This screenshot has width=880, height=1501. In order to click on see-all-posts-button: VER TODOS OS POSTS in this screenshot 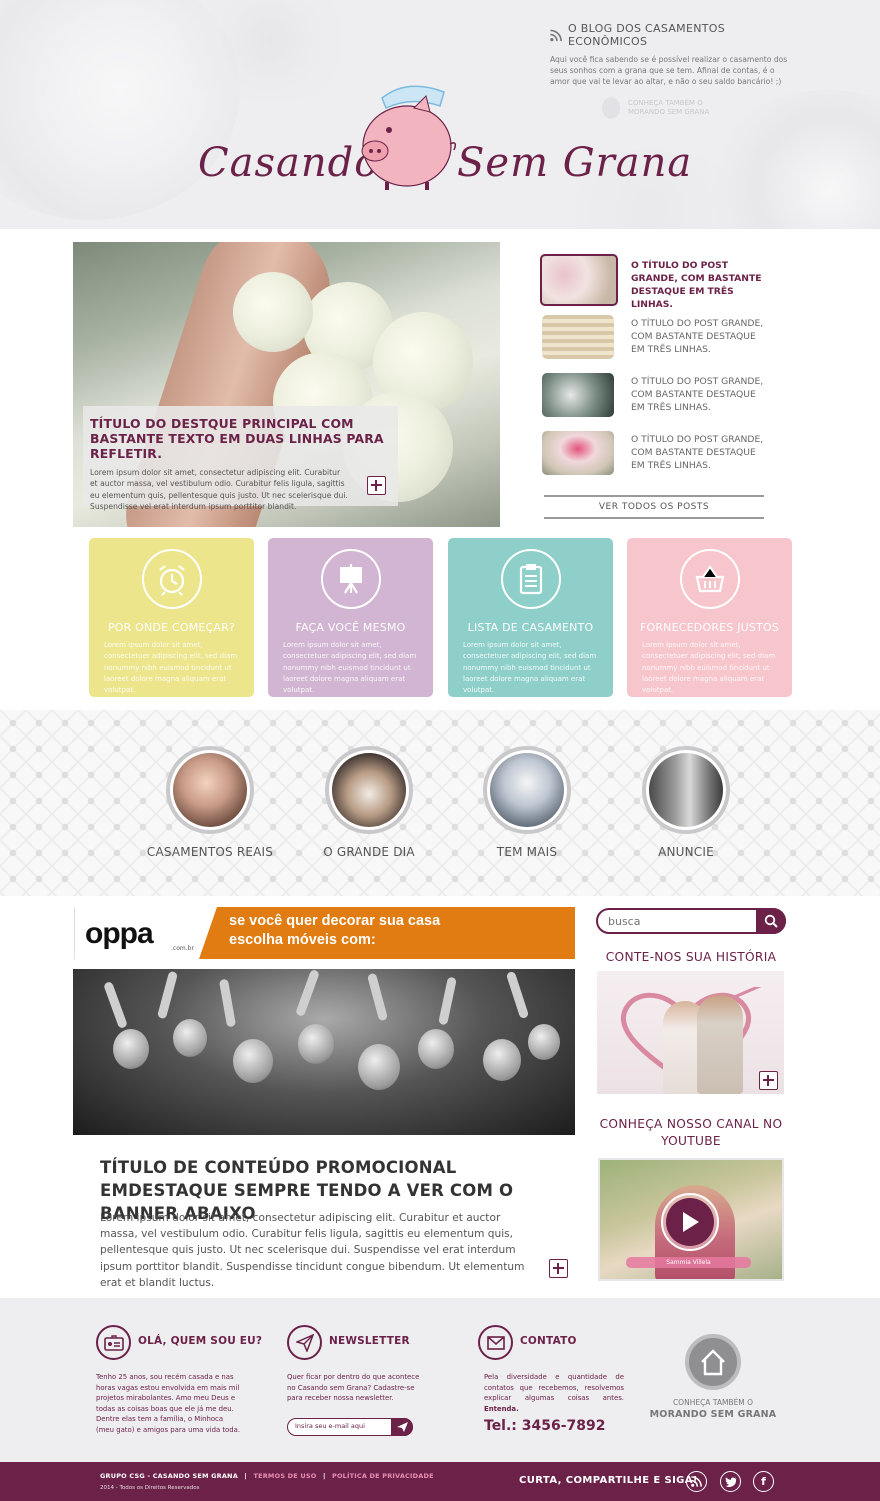, I will do `click(654, 507)`.